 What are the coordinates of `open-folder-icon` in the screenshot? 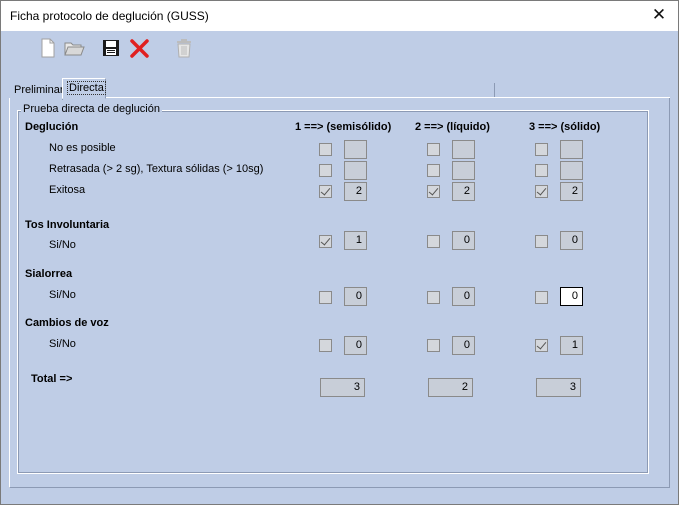 It's located at (74, 49).